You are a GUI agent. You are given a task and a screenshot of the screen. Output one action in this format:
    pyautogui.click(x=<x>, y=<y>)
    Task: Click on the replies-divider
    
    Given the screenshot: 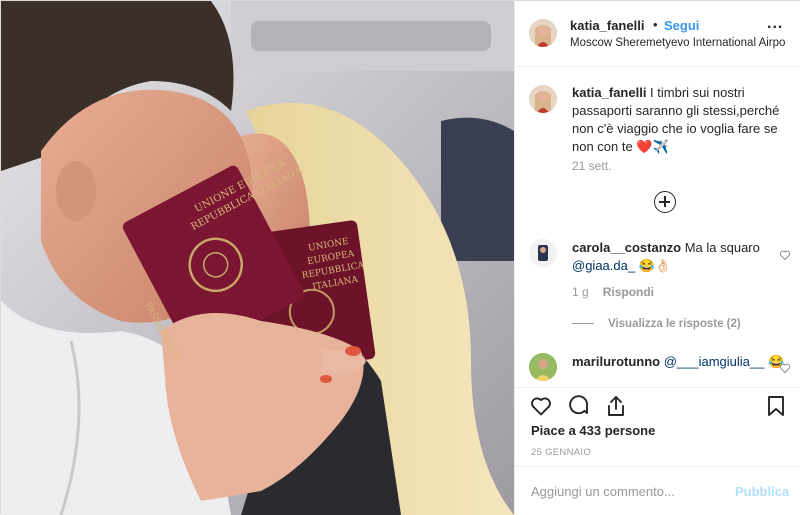 What is the action you would take?
    pyautogui.click(x=583, y=324)
    